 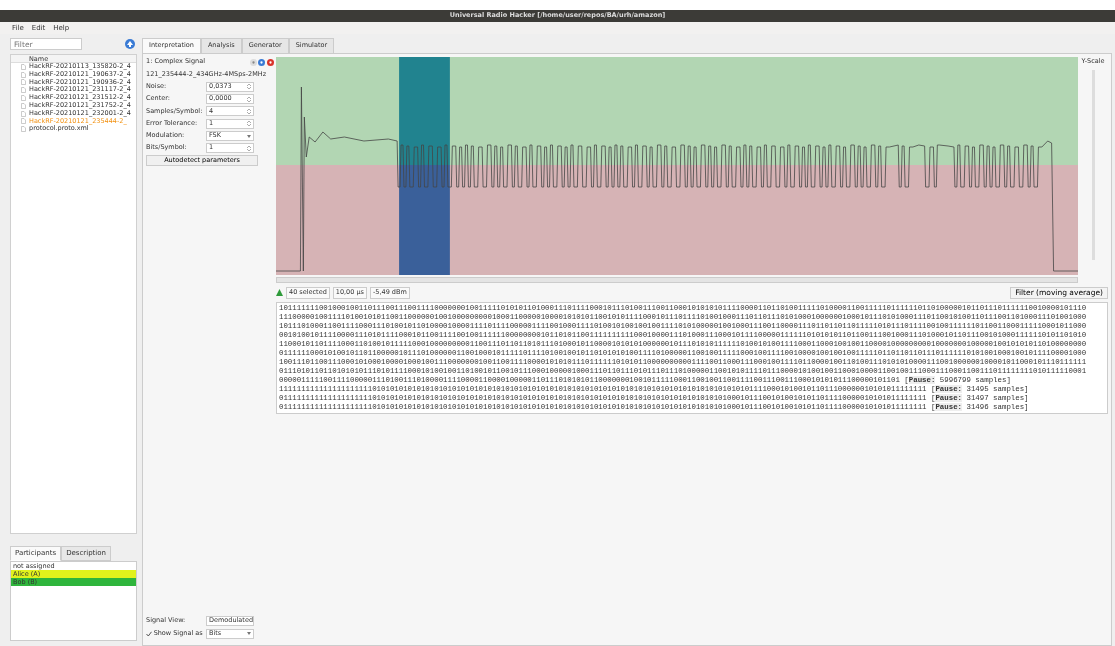 I want to click on scrollbar, so click(x=677, y=279).